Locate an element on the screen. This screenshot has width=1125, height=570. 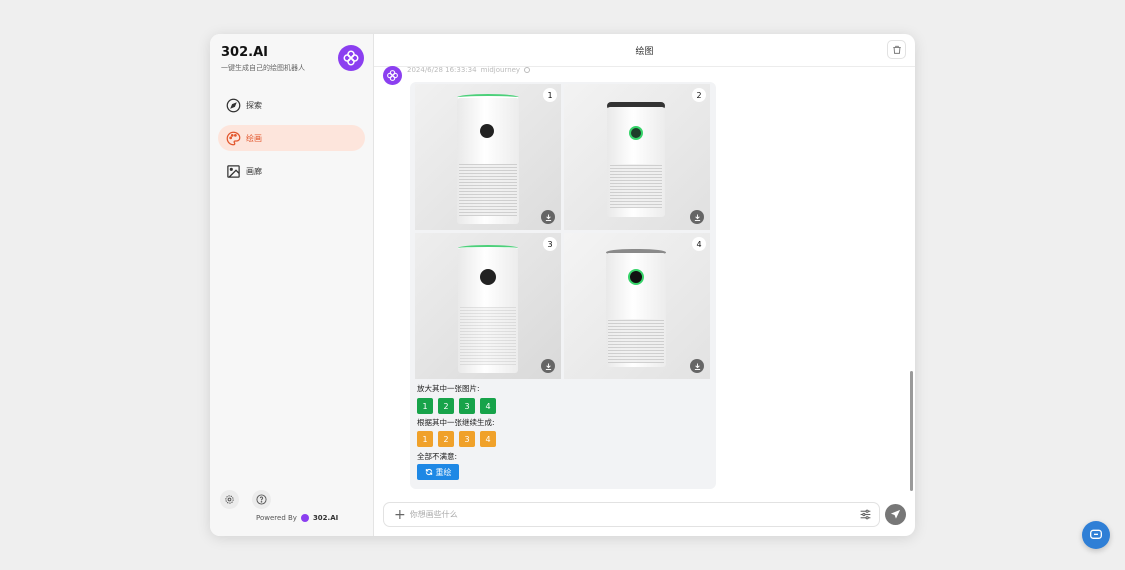
settings-button is located at coordinates (229, 499).